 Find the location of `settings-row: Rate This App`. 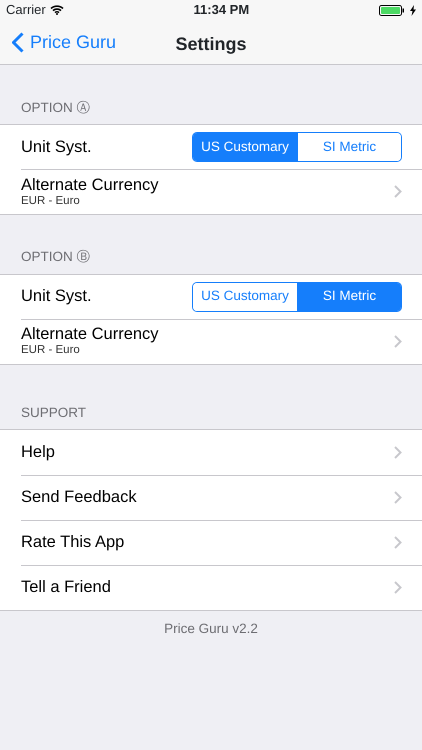

settings-row: Rate This App is located at coordinates (211, 542).